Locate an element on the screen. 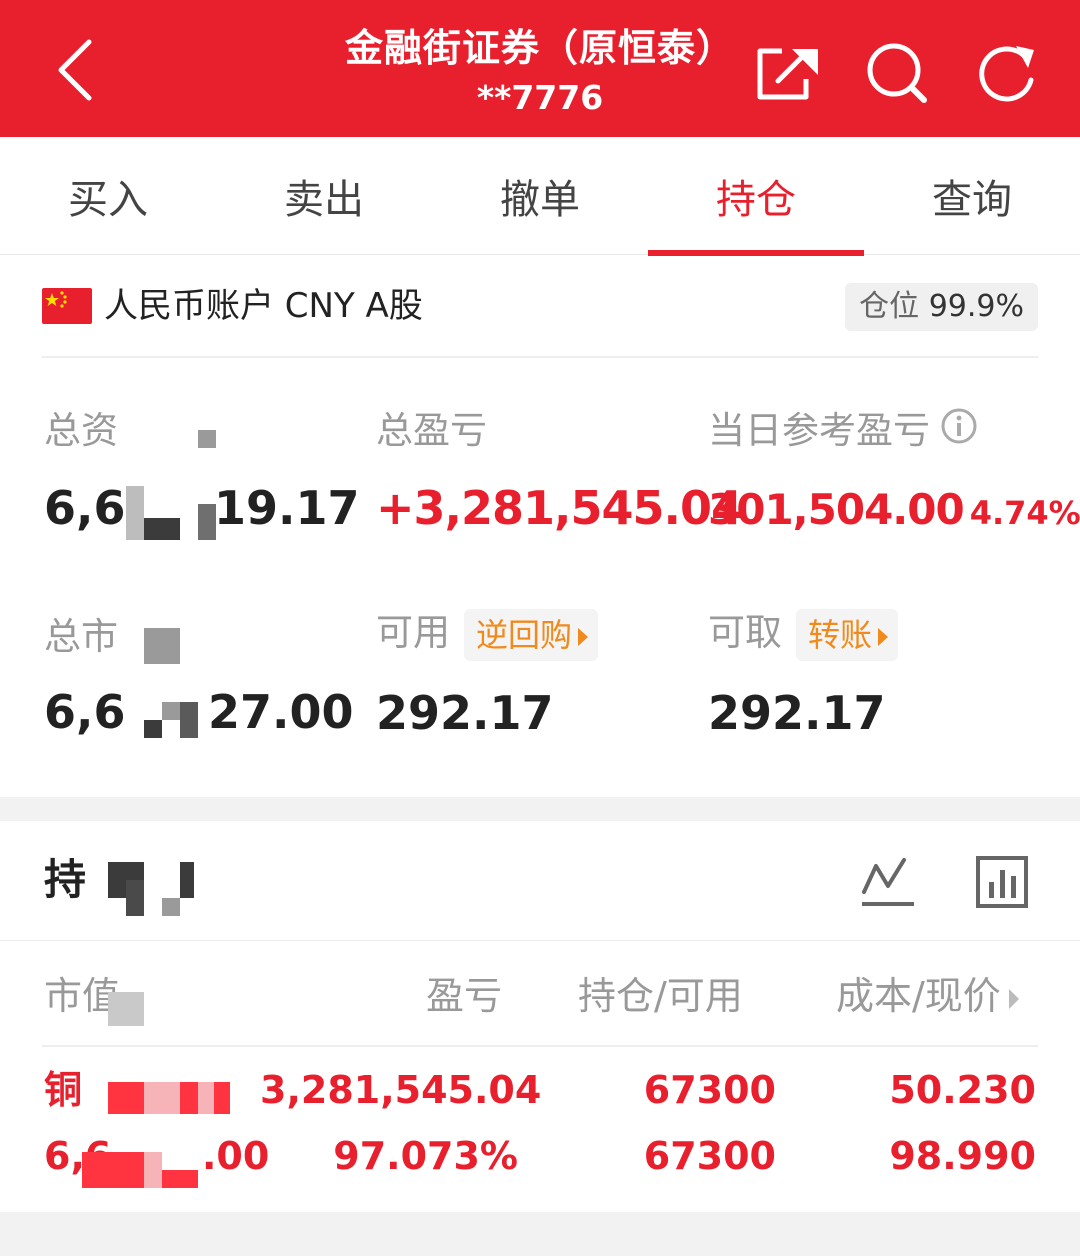 The image size is (1080, 1256). line-chart-icon is located at coordinates (888, 882).